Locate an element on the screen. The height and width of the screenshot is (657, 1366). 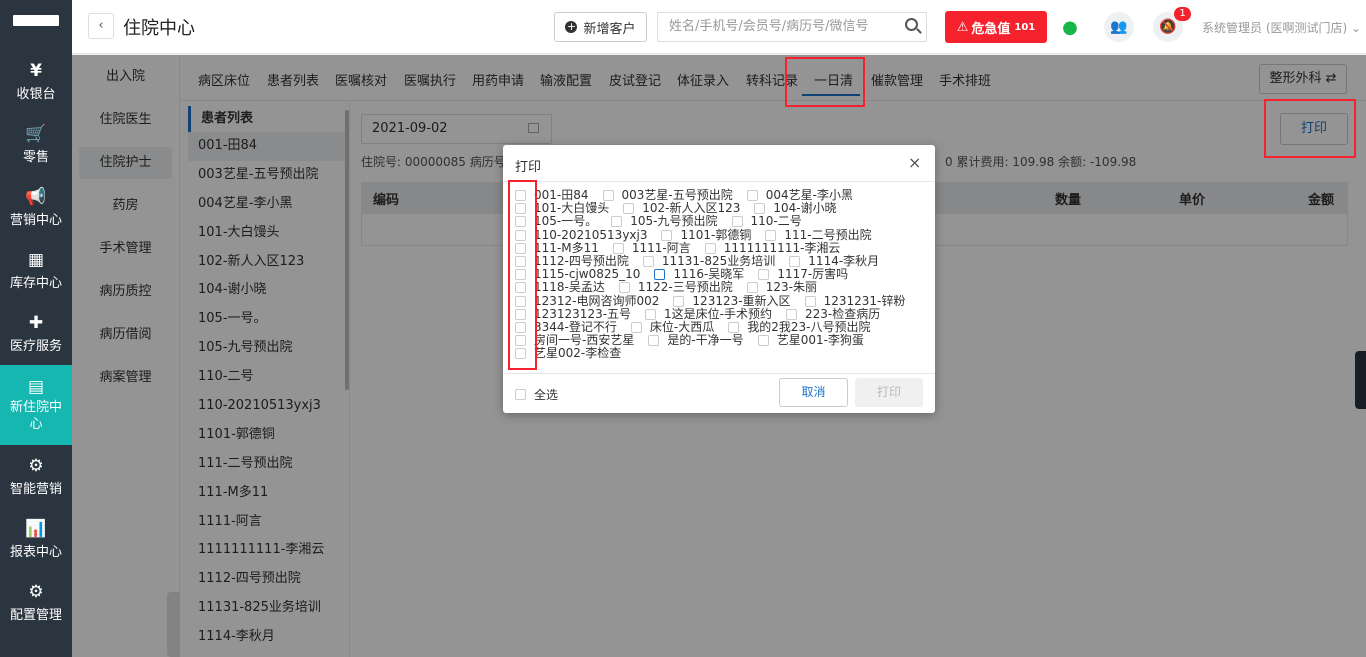
highlight-print-button is located at coordinates (1310, 128).